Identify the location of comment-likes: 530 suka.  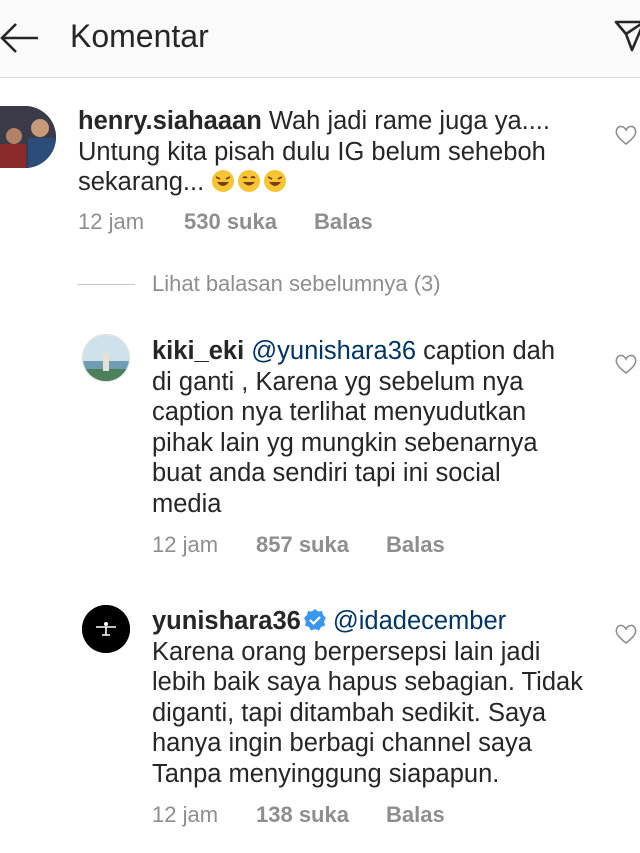
(230, 222).